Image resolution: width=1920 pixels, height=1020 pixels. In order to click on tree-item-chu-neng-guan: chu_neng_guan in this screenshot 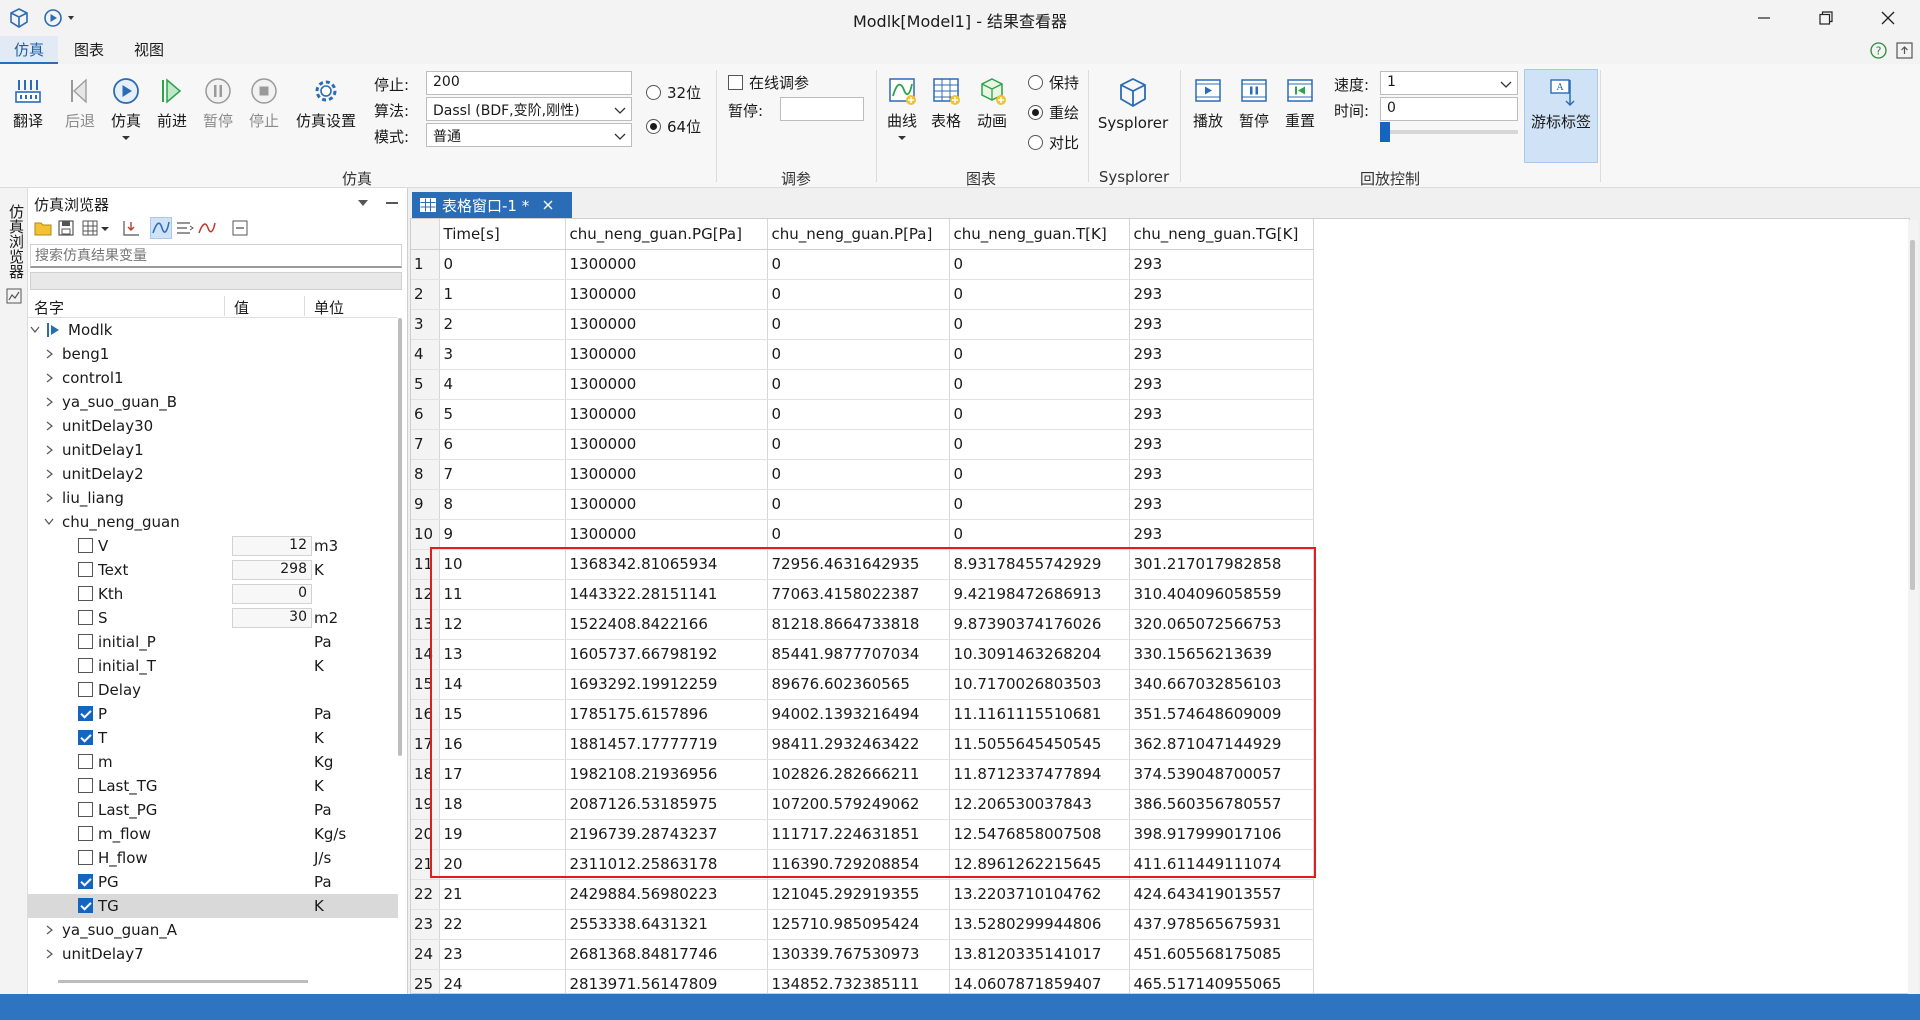, I will do `click(213, 522)`.